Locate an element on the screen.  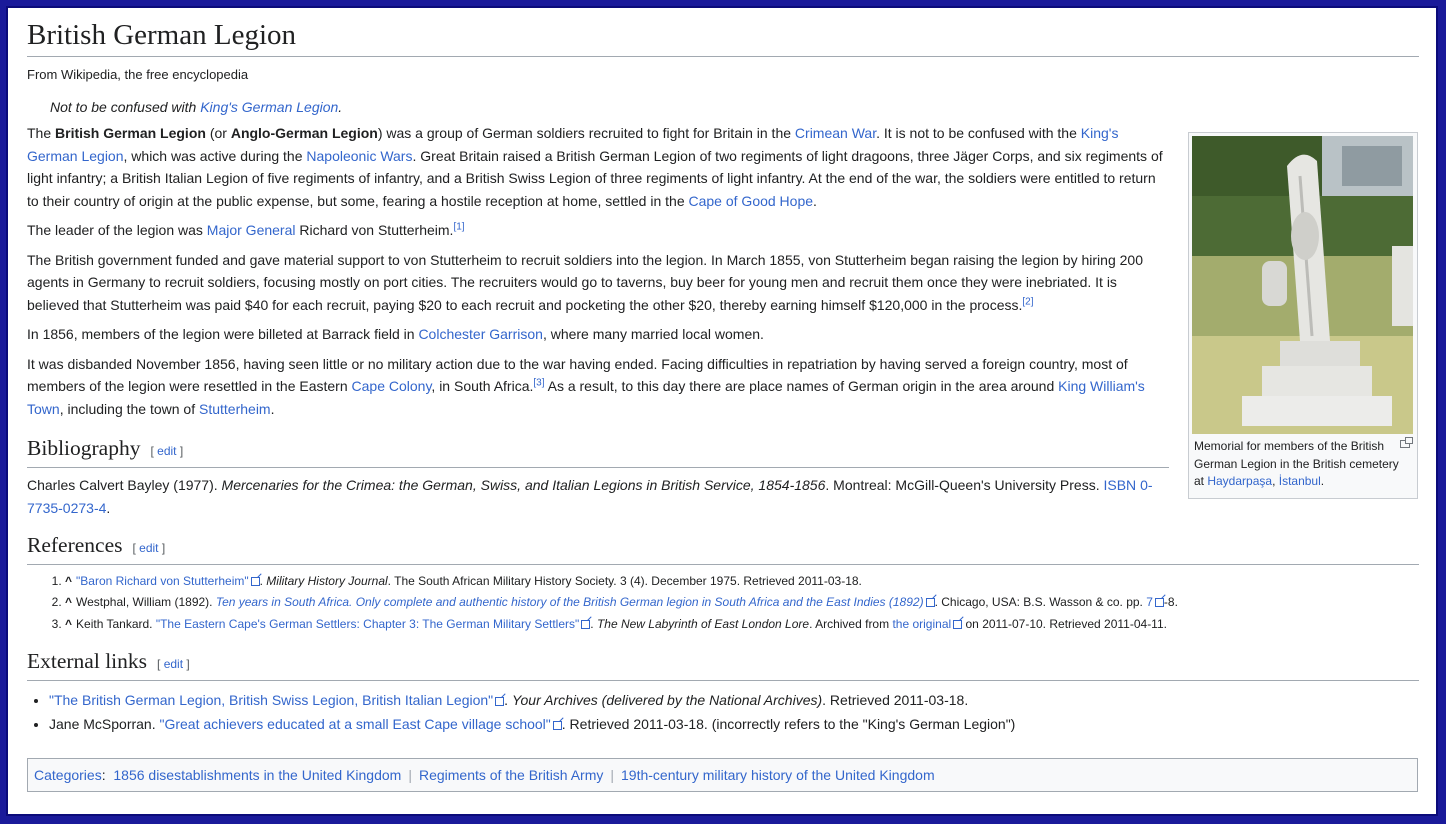
text: (or is located at coordinates (218, 133).